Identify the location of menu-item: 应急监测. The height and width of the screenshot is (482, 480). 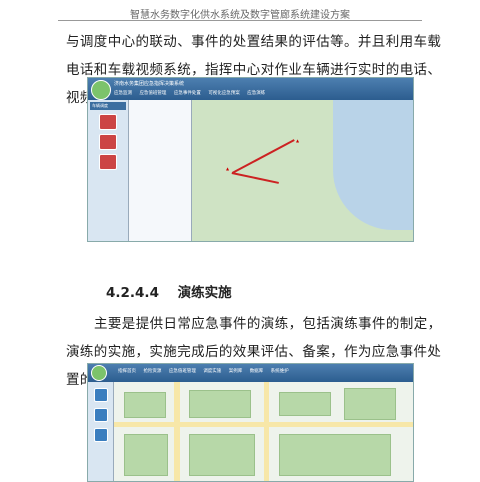
(123, 93).